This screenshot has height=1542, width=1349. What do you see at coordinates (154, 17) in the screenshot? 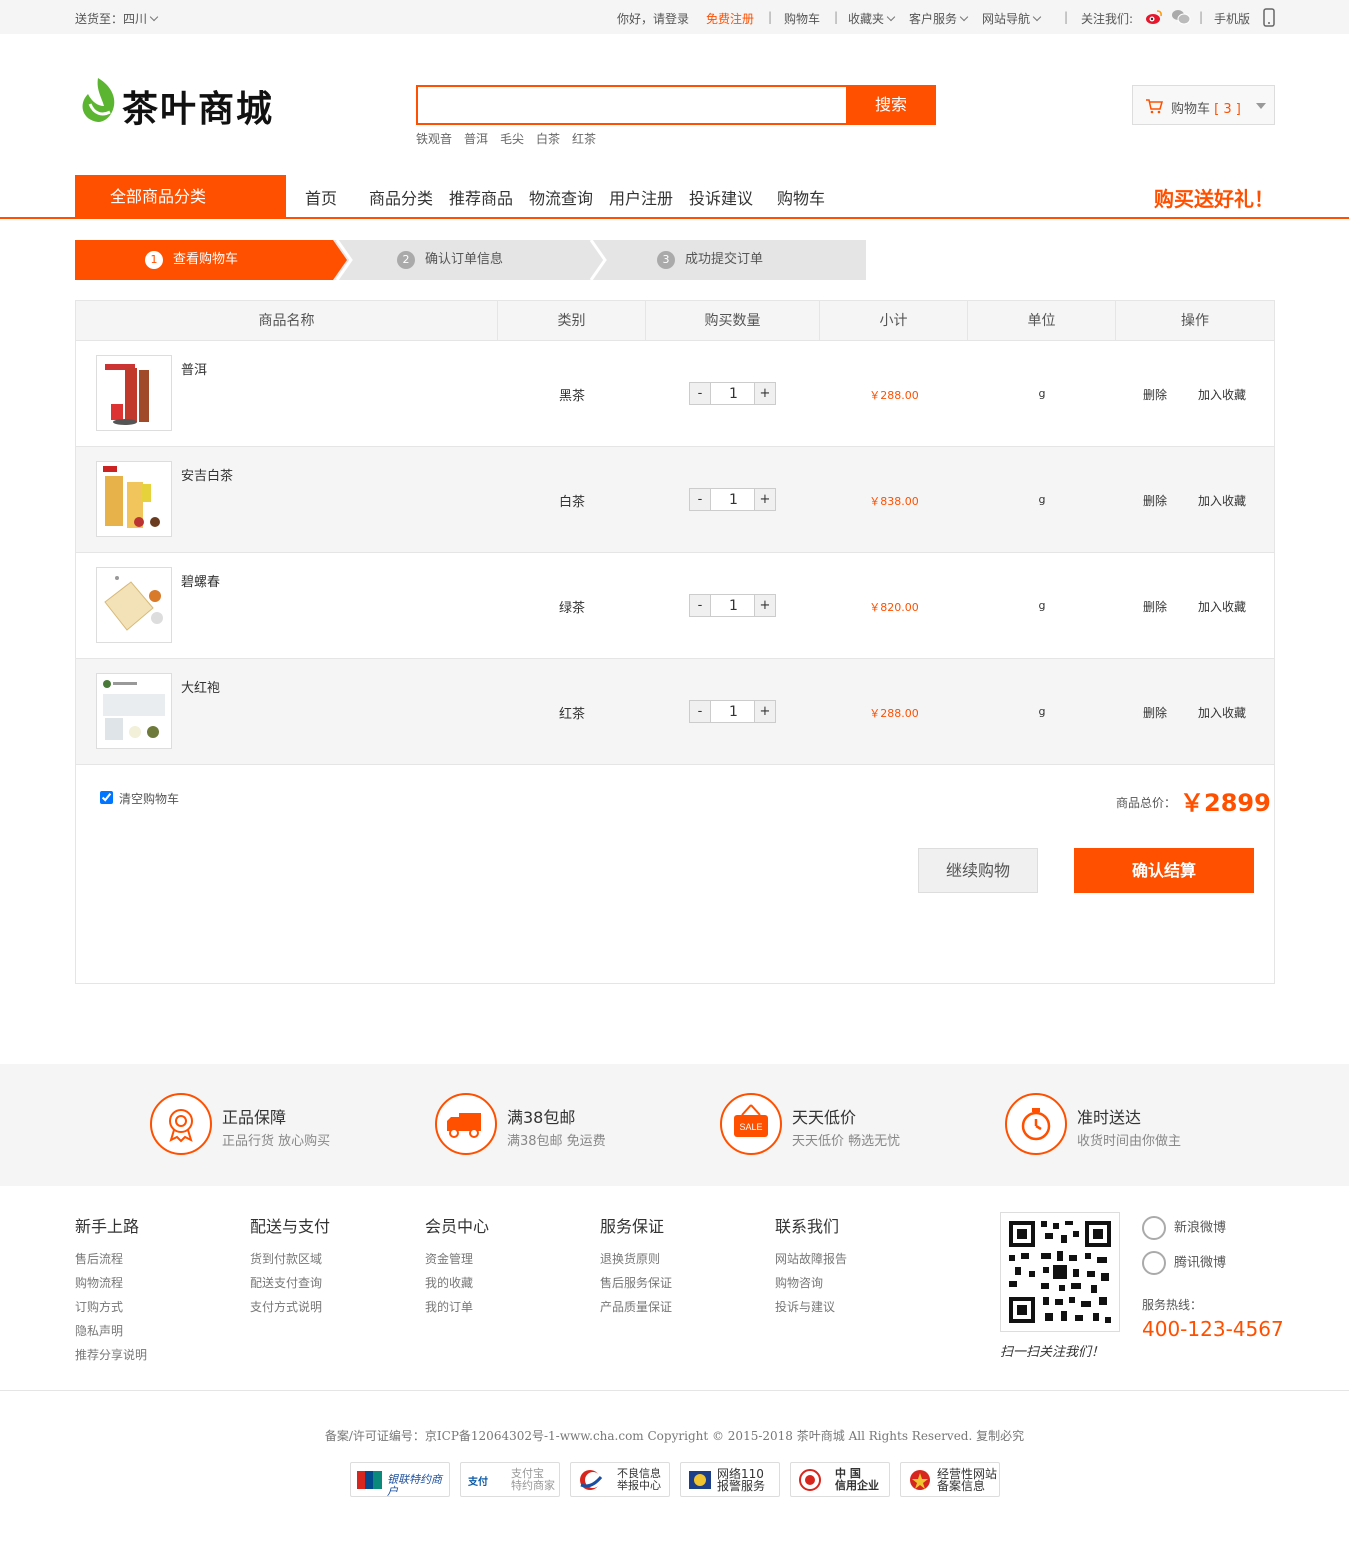
I see `chevron-down-icon` at bounding box center [154, 17].